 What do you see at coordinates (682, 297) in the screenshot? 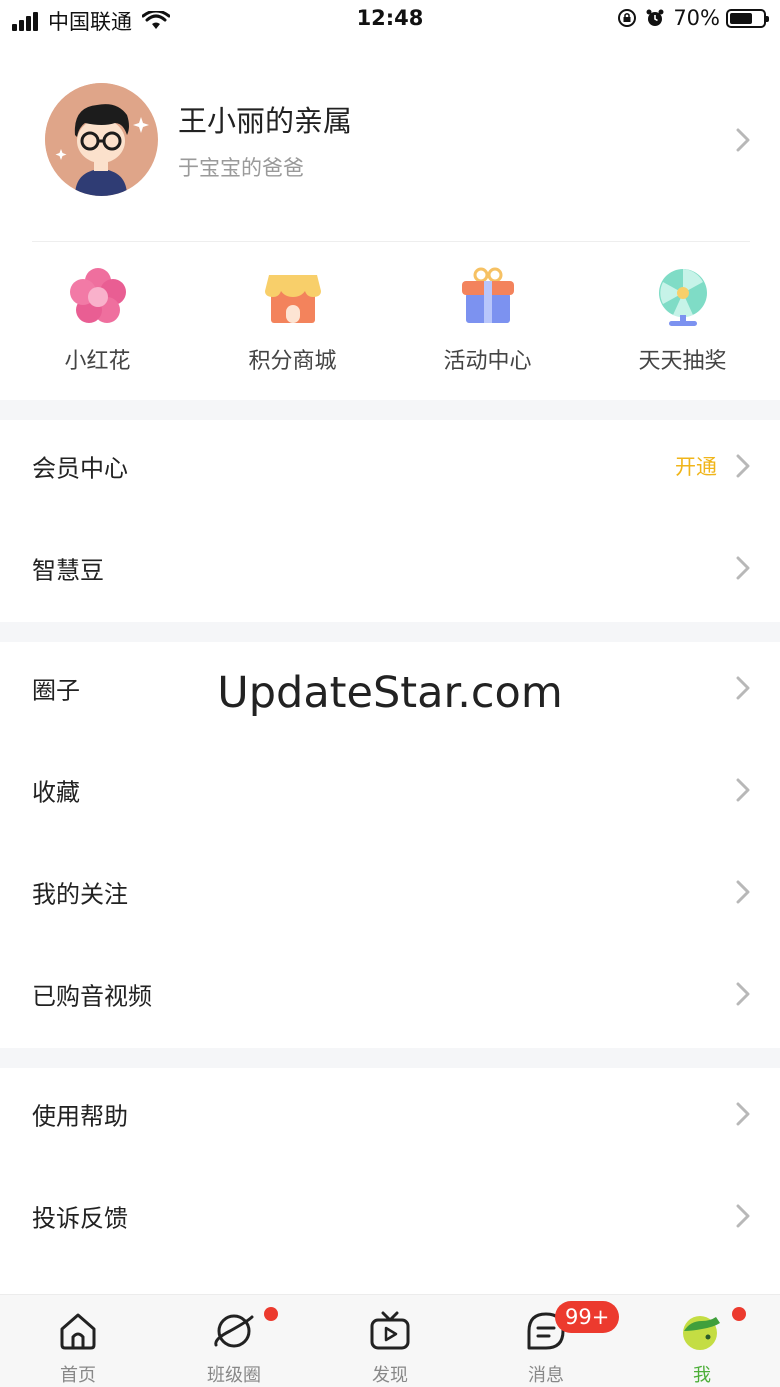
I see `lottery-wheel-icon` at bounding box center [682, 297].